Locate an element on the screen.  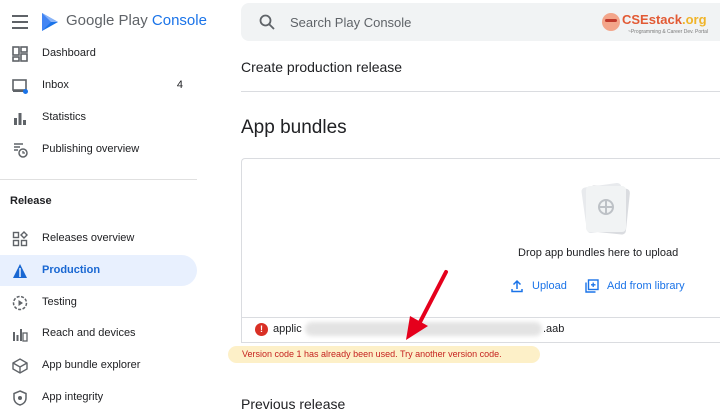
search-placeholder: Search Play Console is located at coordinates (351, 22).